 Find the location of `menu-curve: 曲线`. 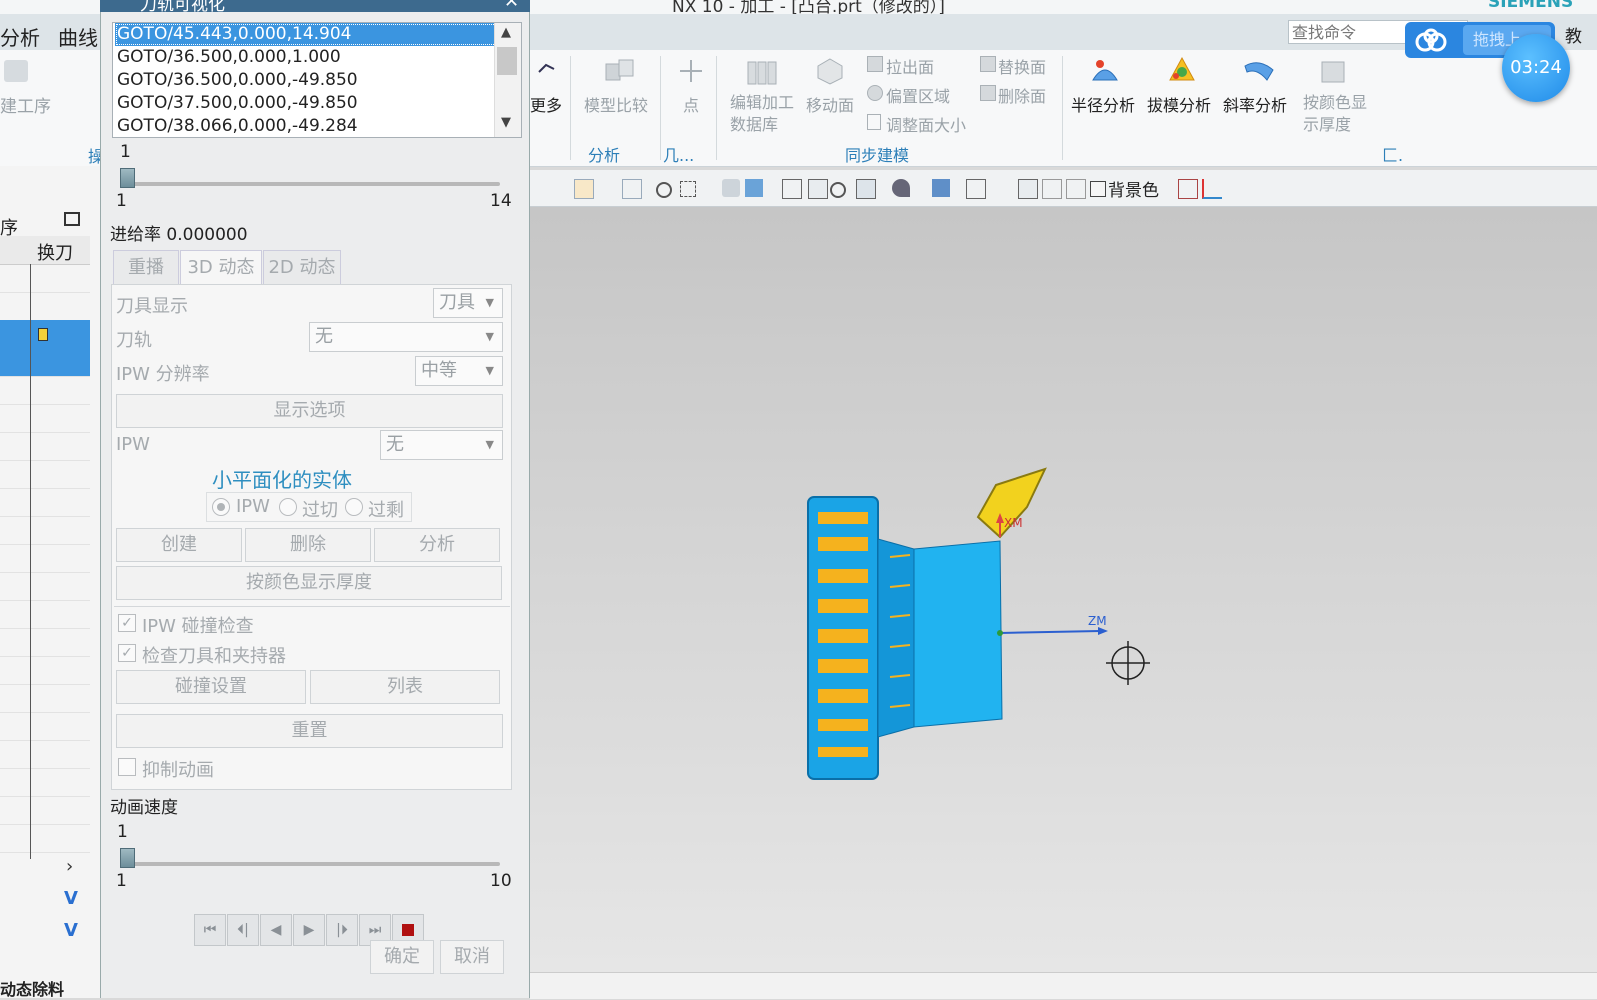

menu-curve: 曲线 is located at coordinates (78, 36).